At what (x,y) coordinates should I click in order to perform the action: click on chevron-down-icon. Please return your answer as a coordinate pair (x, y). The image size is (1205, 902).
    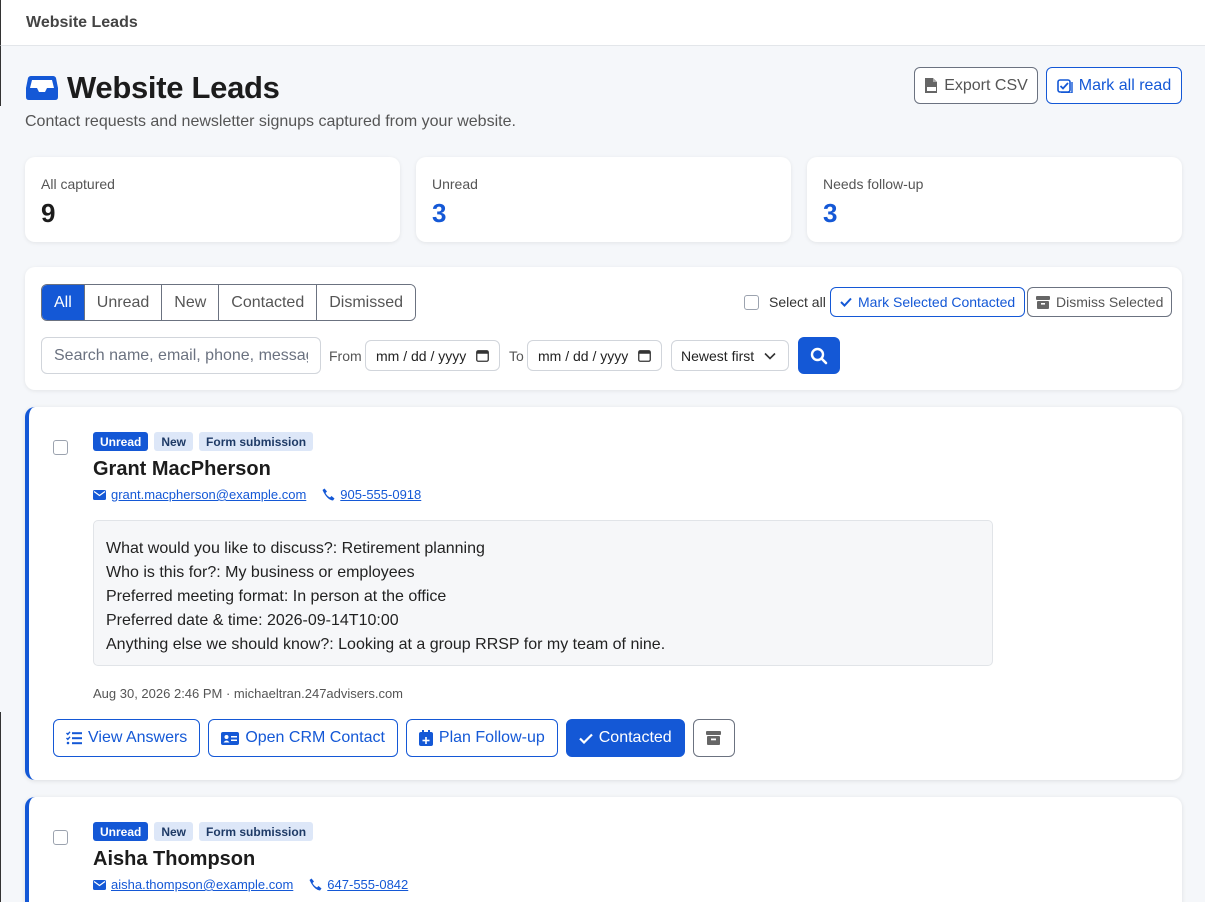
    Looking at the image, I should click on (770, 356).